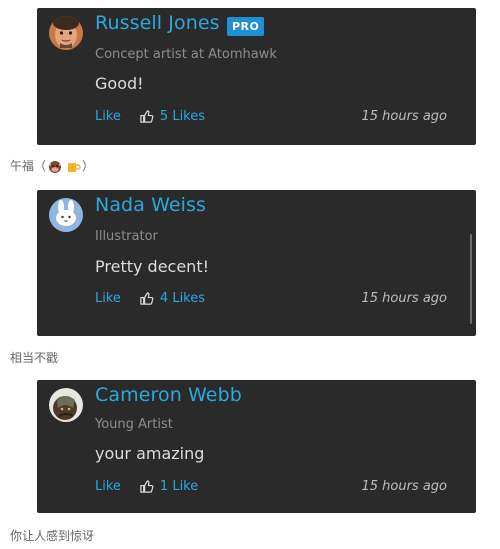  Describe the element at coordinates (150, 453) in the screenshot. I see `comment-text: your amazing` at that location.